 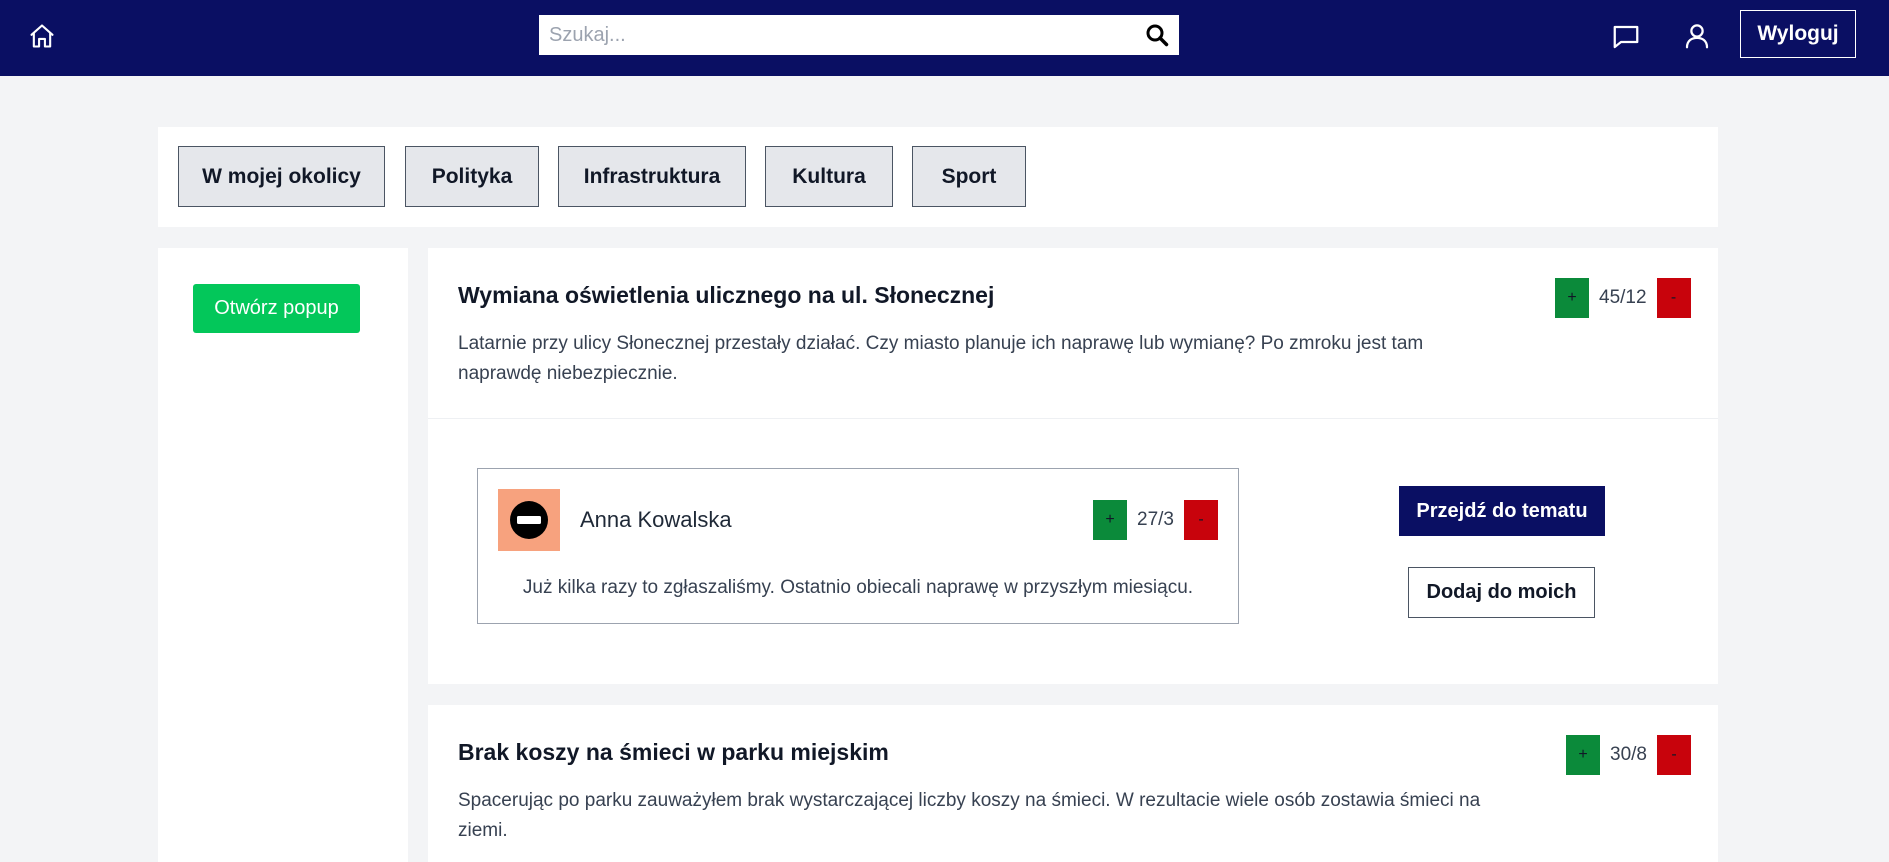 What do you see at coordinates (283, 555) in the screenshot?
I see `sidebar: Otwórz popup` at bounding box center [283, 555].